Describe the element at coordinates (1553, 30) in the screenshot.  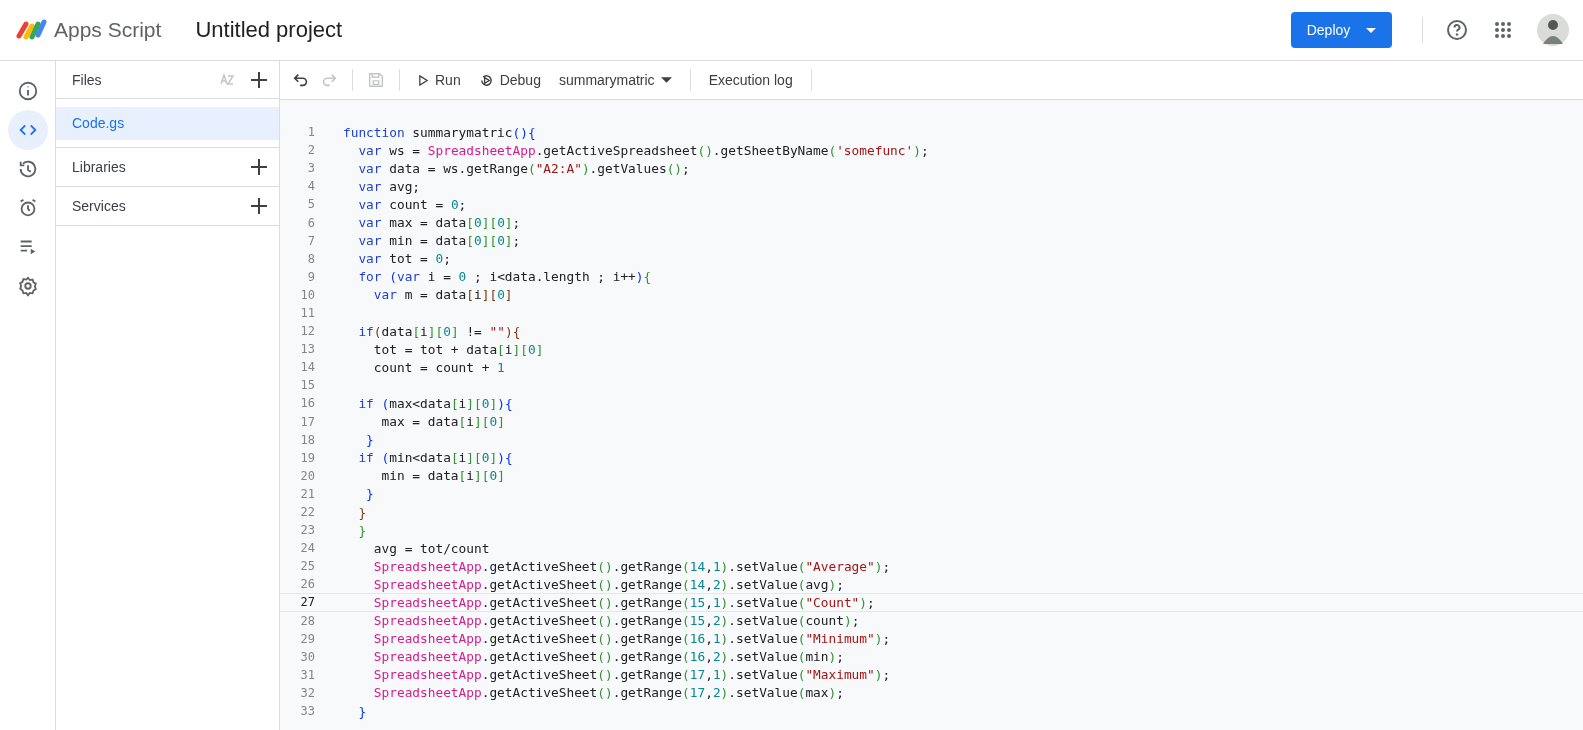
I see `avatar-icon` at that location.